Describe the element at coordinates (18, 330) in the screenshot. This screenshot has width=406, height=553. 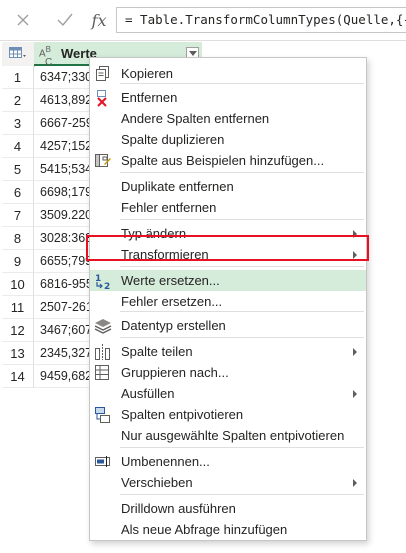
I see `row-number: 12` at that location.